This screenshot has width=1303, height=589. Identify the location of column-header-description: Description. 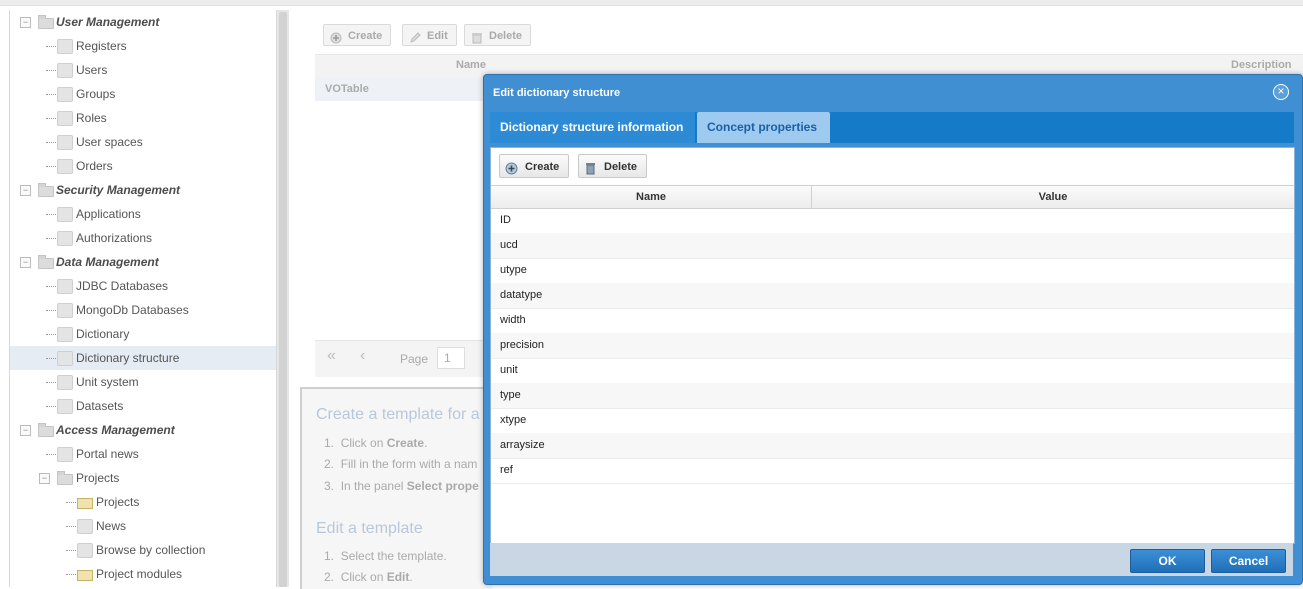
(1261, 65).